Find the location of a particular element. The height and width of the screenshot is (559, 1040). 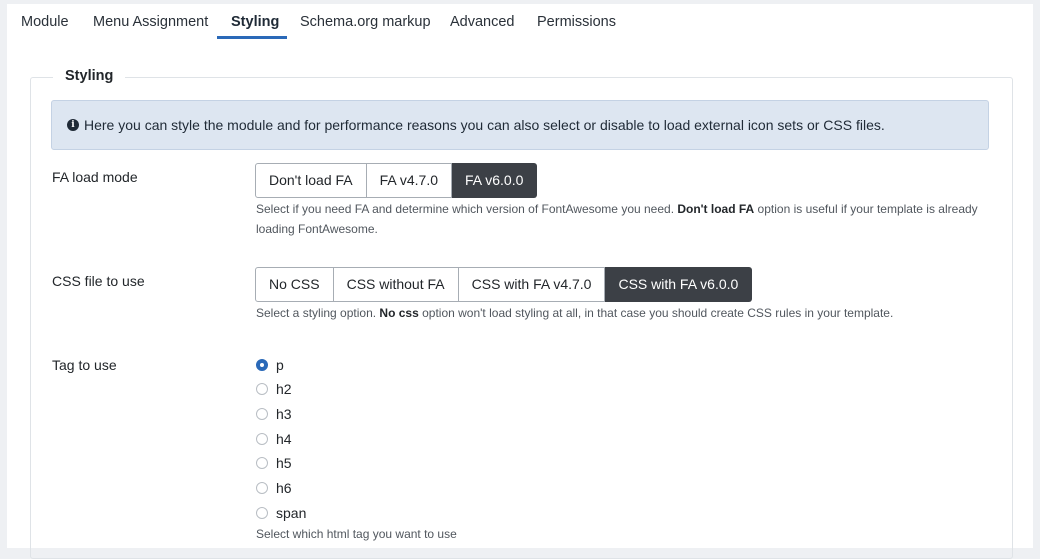

tag-option-h5: h5 is located at coordinates (274, 463).